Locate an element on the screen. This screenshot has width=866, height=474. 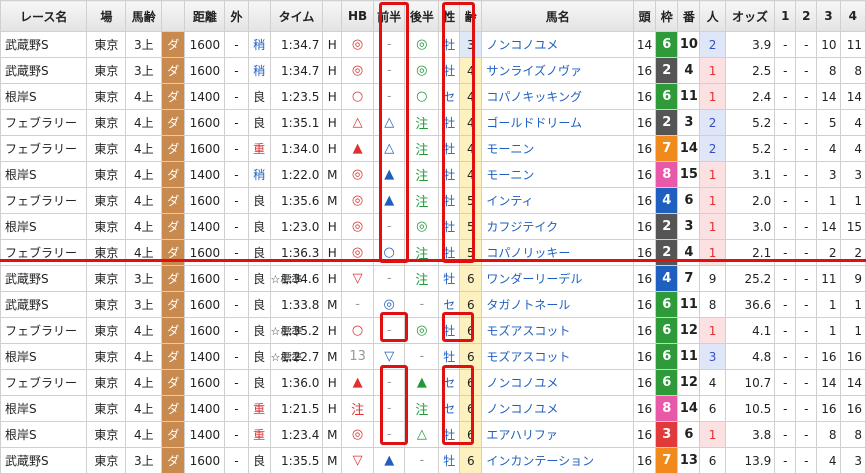
corner-3-cell: 11 is located at coordinates (828, 278).